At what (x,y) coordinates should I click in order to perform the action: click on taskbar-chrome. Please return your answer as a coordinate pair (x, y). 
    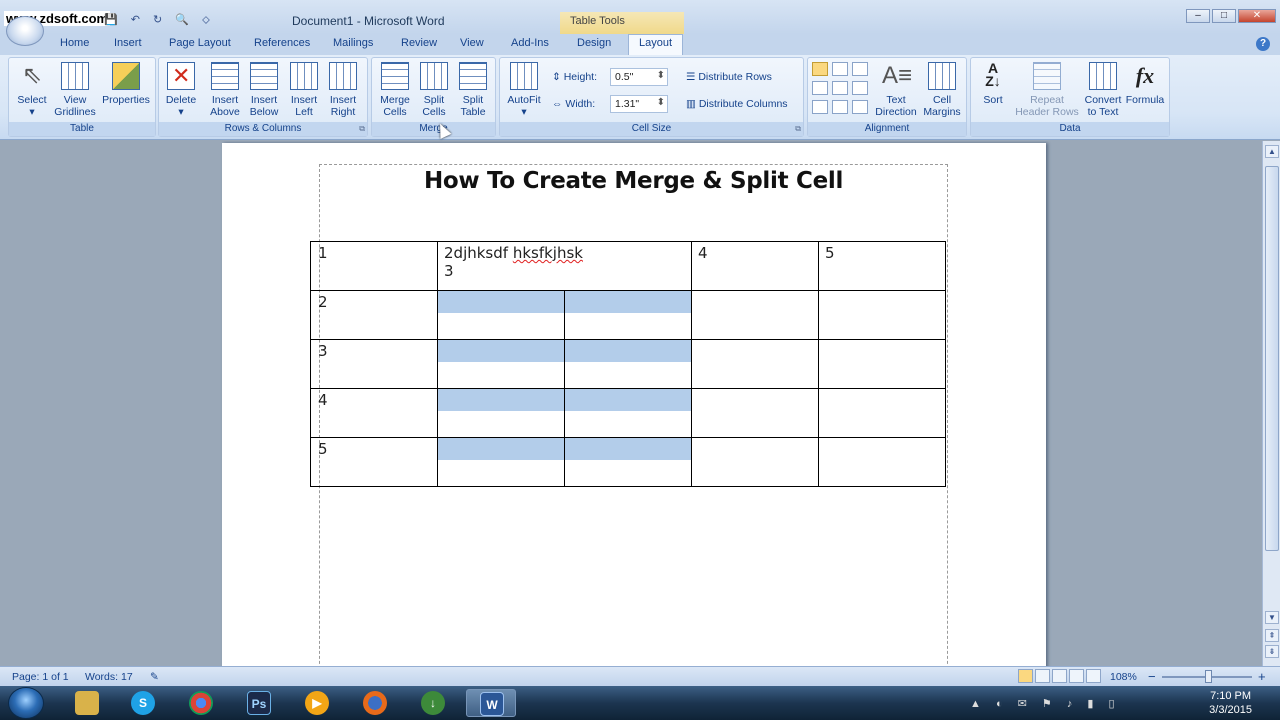
    Looking at the image, I should click on (201, 703).